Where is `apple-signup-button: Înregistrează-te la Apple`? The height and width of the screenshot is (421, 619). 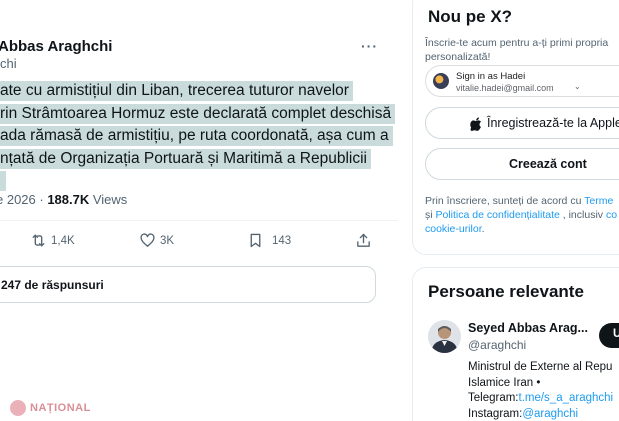 apple-signup-button: Înregistrează-te la Apple is located at coordinates (522, 123).